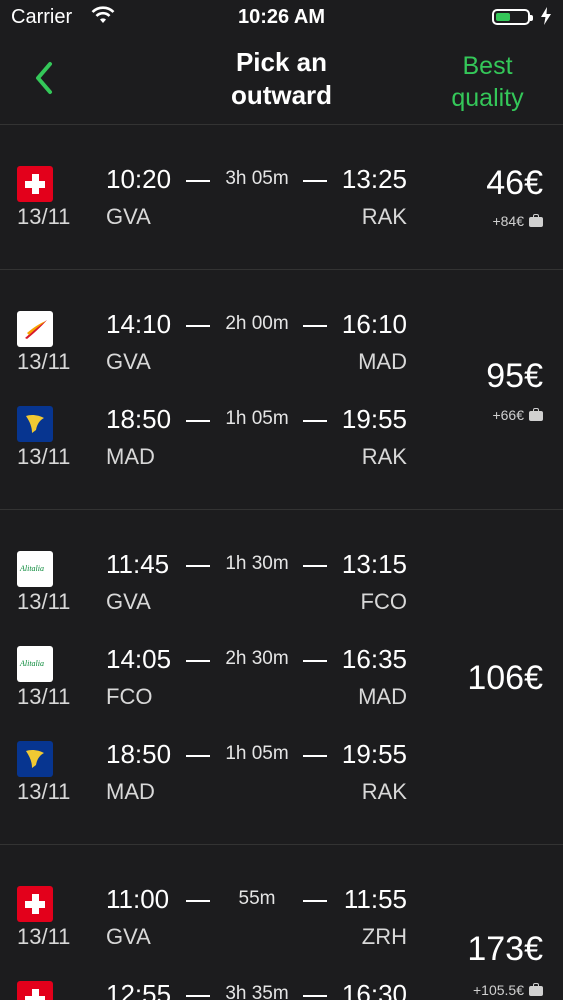 The image size is (563, 1000). I want to click on departure-time: 12:55, so click(139, 989).